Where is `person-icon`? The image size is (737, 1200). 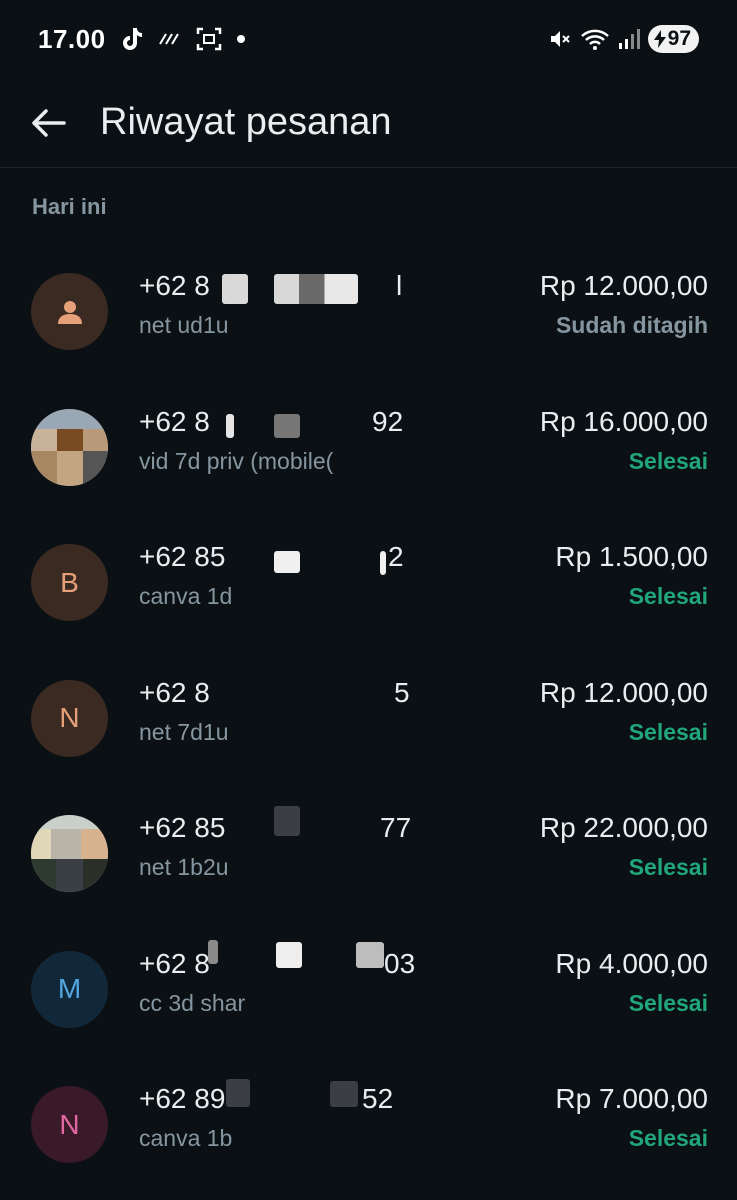
person-icon is located at coordinates (69, 312).